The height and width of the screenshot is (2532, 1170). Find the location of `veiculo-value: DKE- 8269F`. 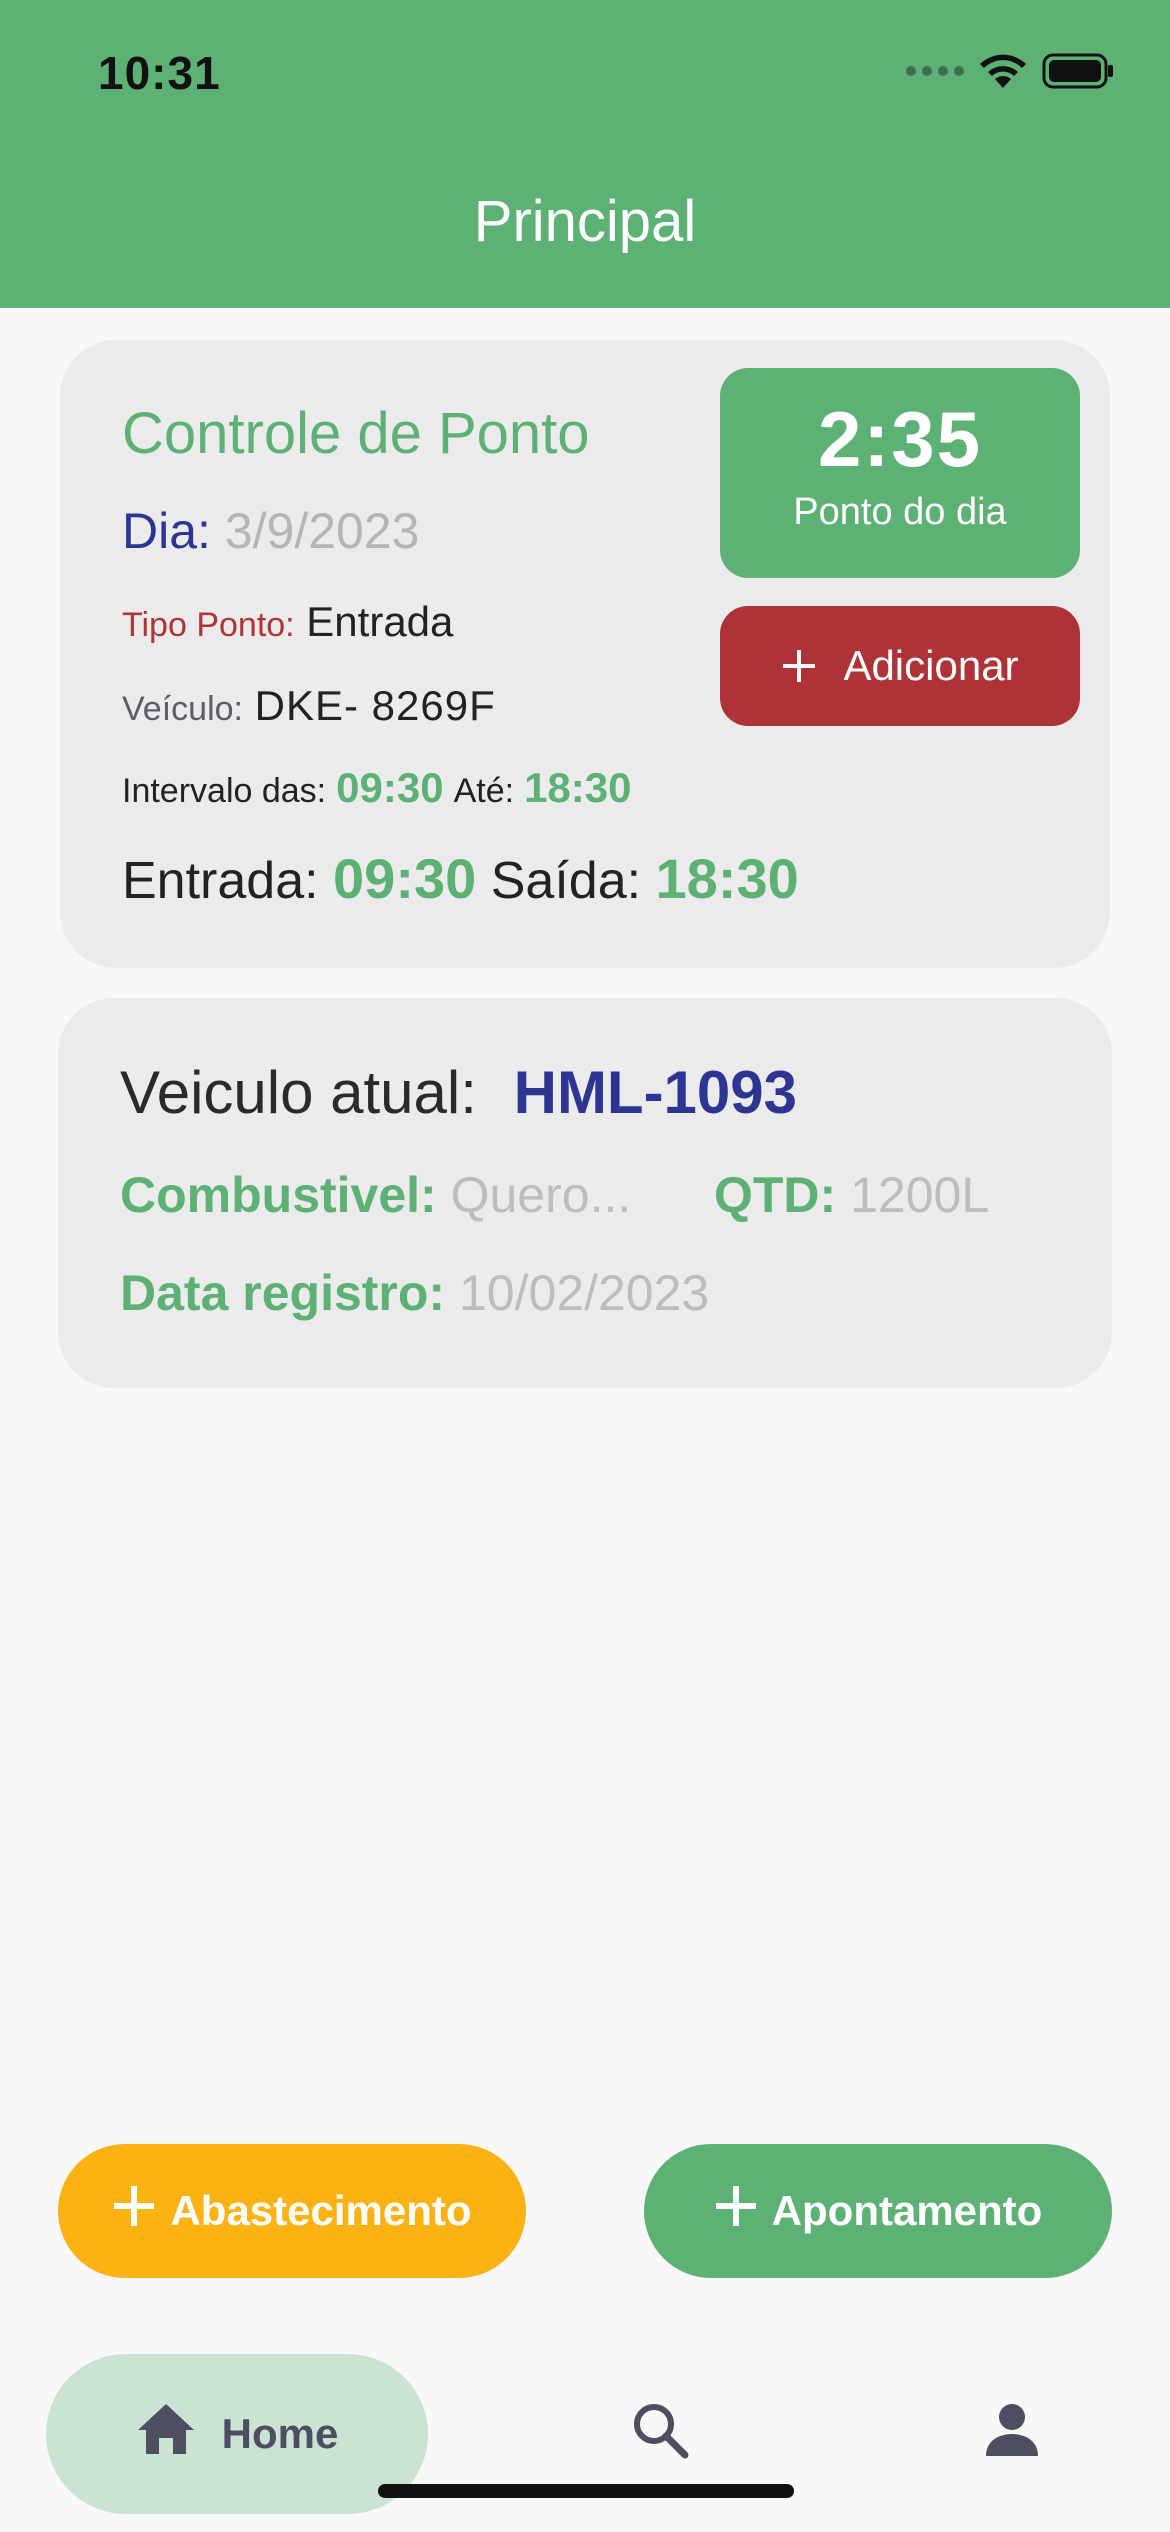

veiculo-value: DKE- 8269F is located at coordinates (375, 705).